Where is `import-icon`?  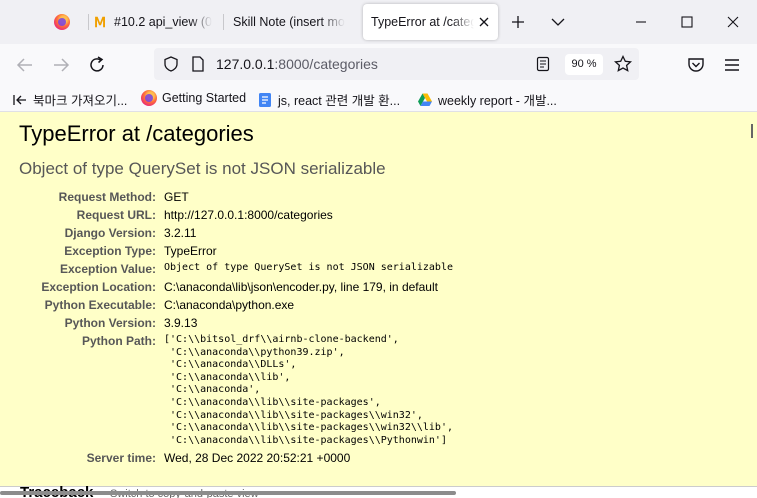 import-icon is located at coordinates (19, 99).